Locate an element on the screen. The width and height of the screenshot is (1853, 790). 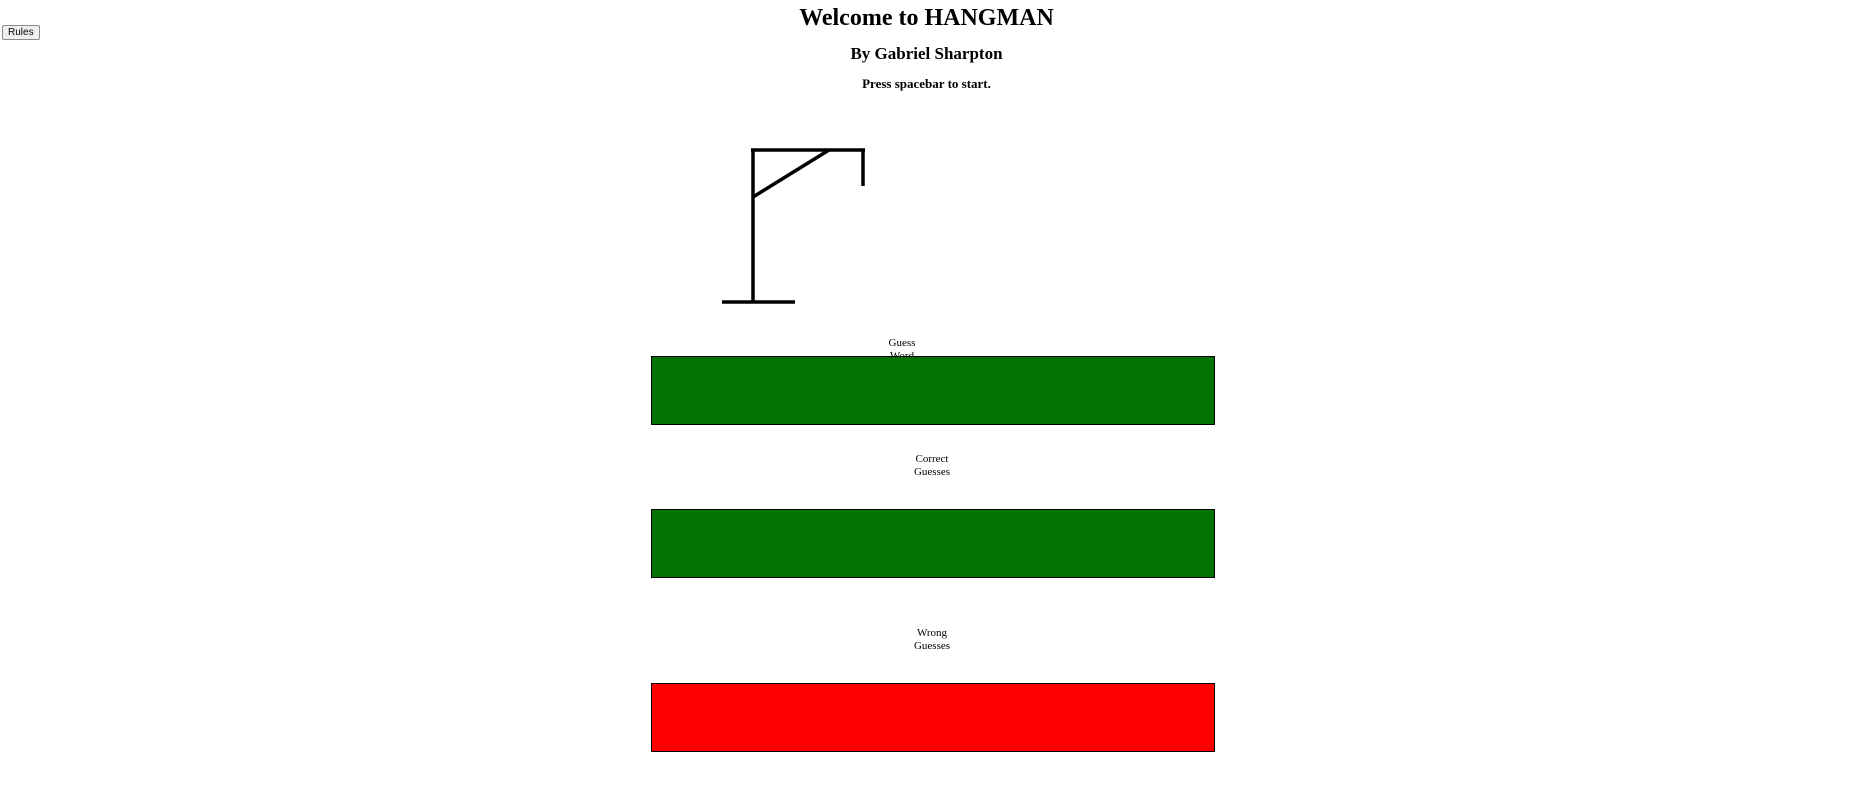
guess-word-box is located at coordinates (933, 390).